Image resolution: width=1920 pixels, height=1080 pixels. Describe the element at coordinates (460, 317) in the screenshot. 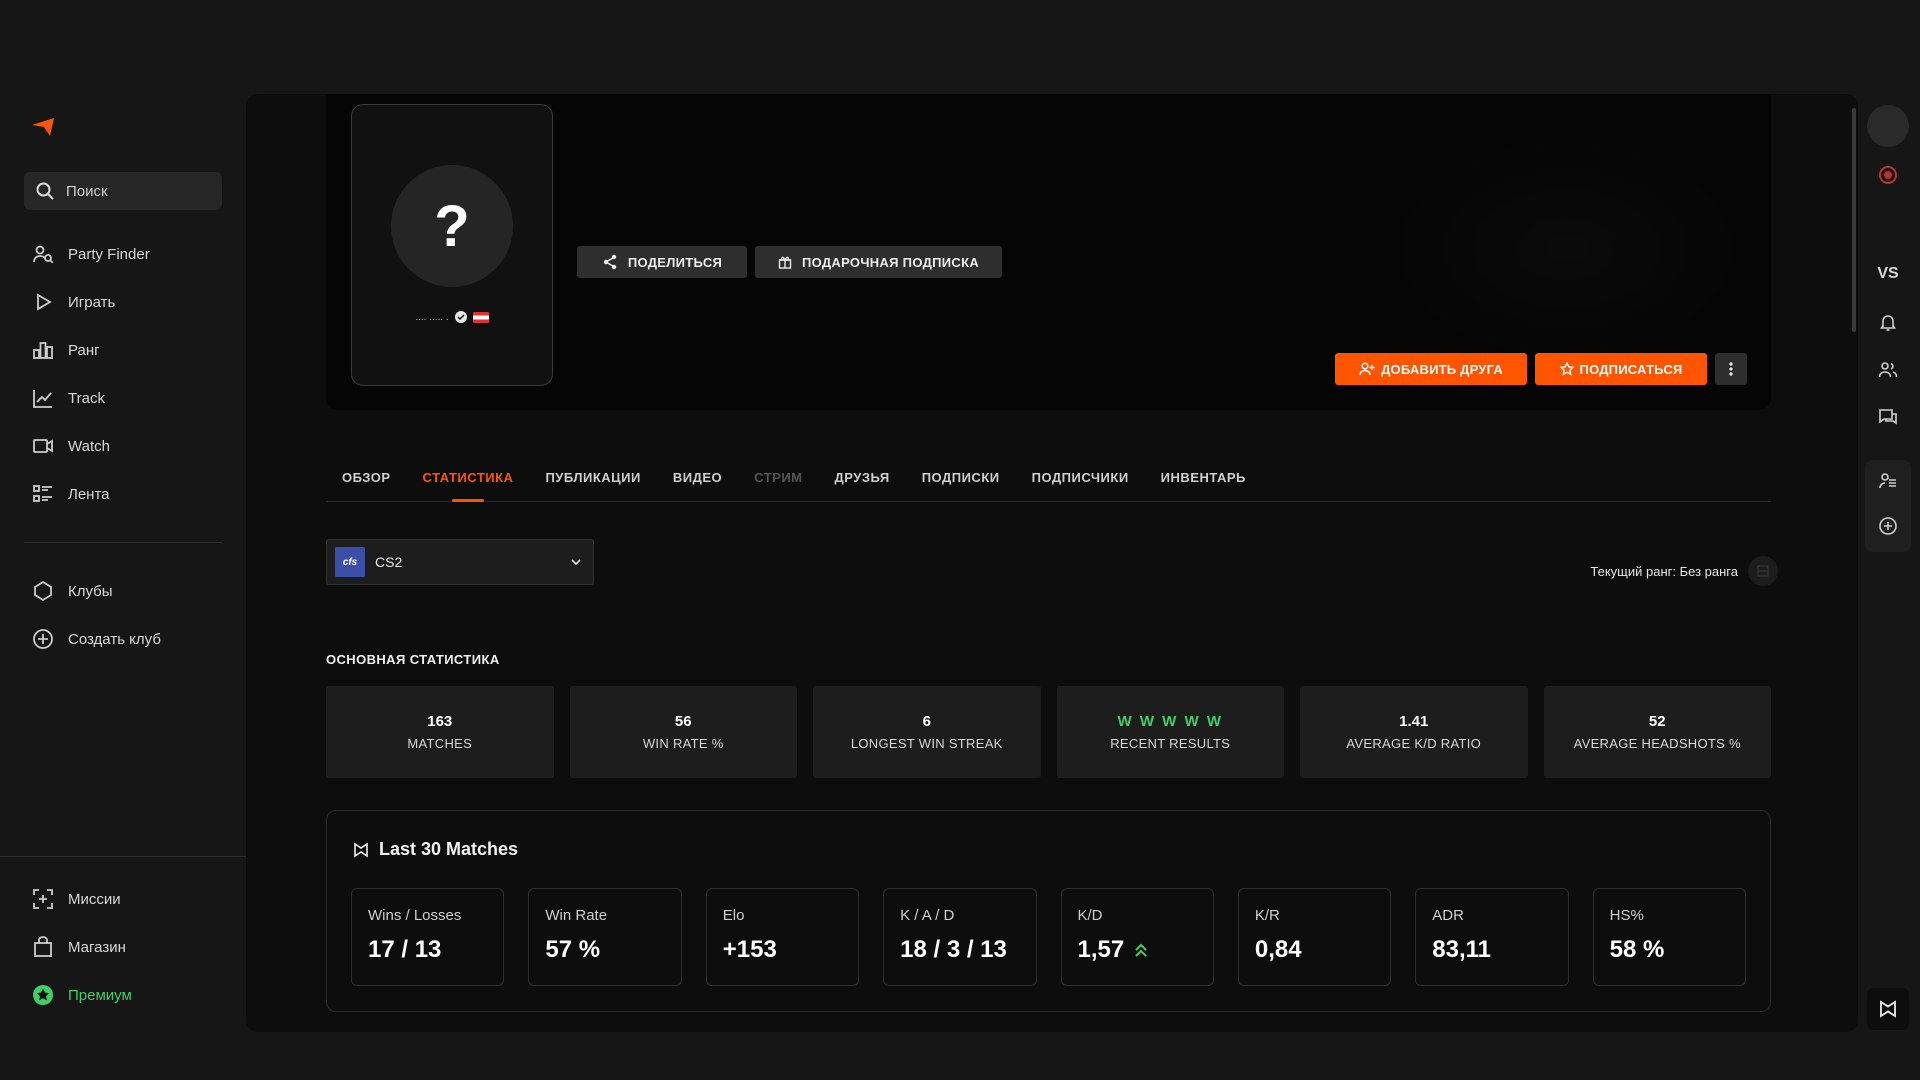

I see `verified-icon` at that location.